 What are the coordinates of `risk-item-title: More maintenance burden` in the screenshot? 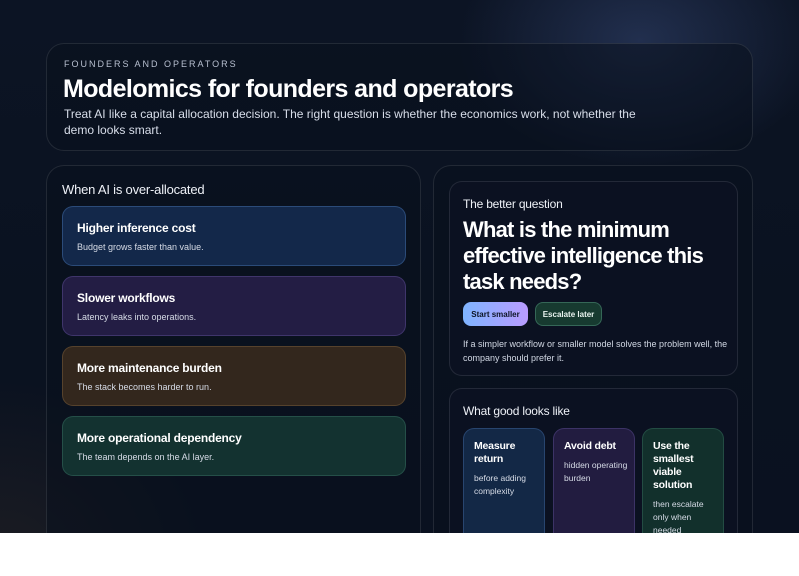 It's located at (149, 368).